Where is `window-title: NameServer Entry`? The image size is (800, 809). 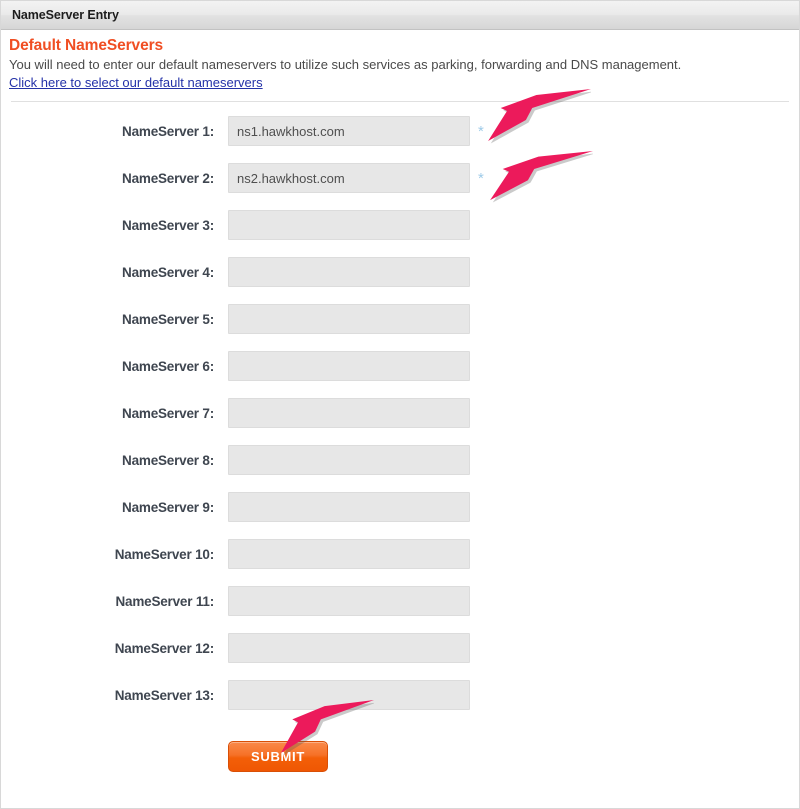
window-title: NameServer Entry is located at coordinates (65, 15).